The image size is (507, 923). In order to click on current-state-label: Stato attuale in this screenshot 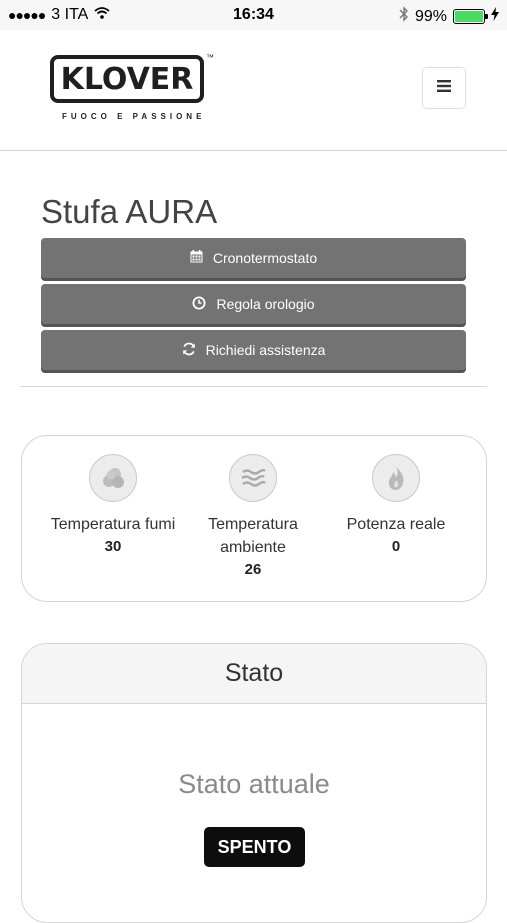, I will do `click(254, 784)`.